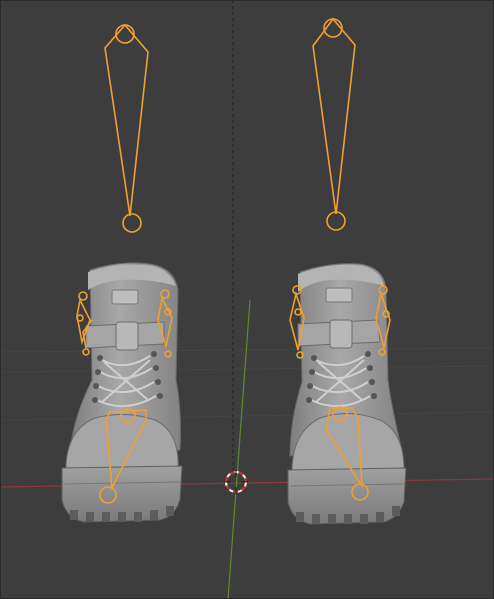 The width and height of the screenshot is (494, 599). I want to click on boot-mesh-right, so click(347, 394).